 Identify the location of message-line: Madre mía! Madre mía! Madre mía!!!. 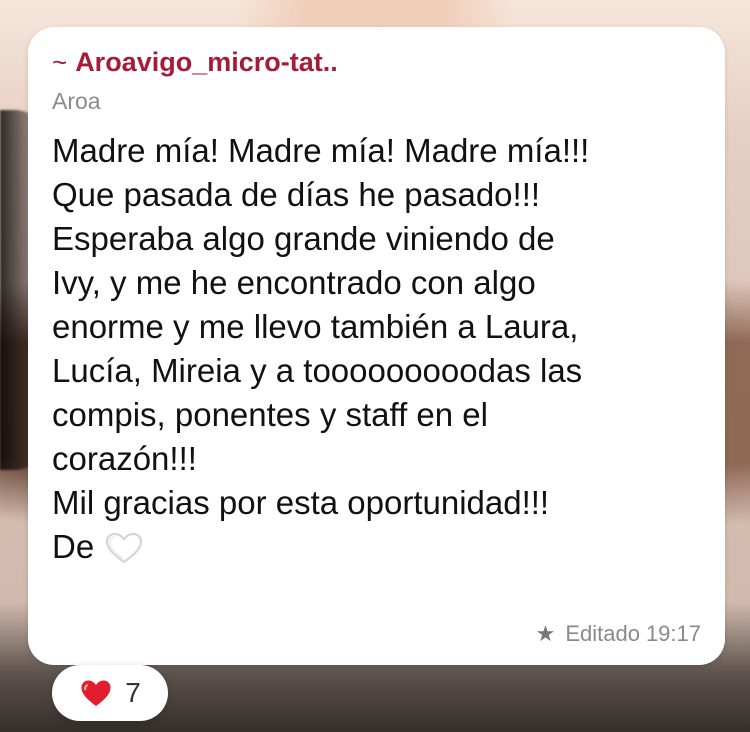
(321, 150).